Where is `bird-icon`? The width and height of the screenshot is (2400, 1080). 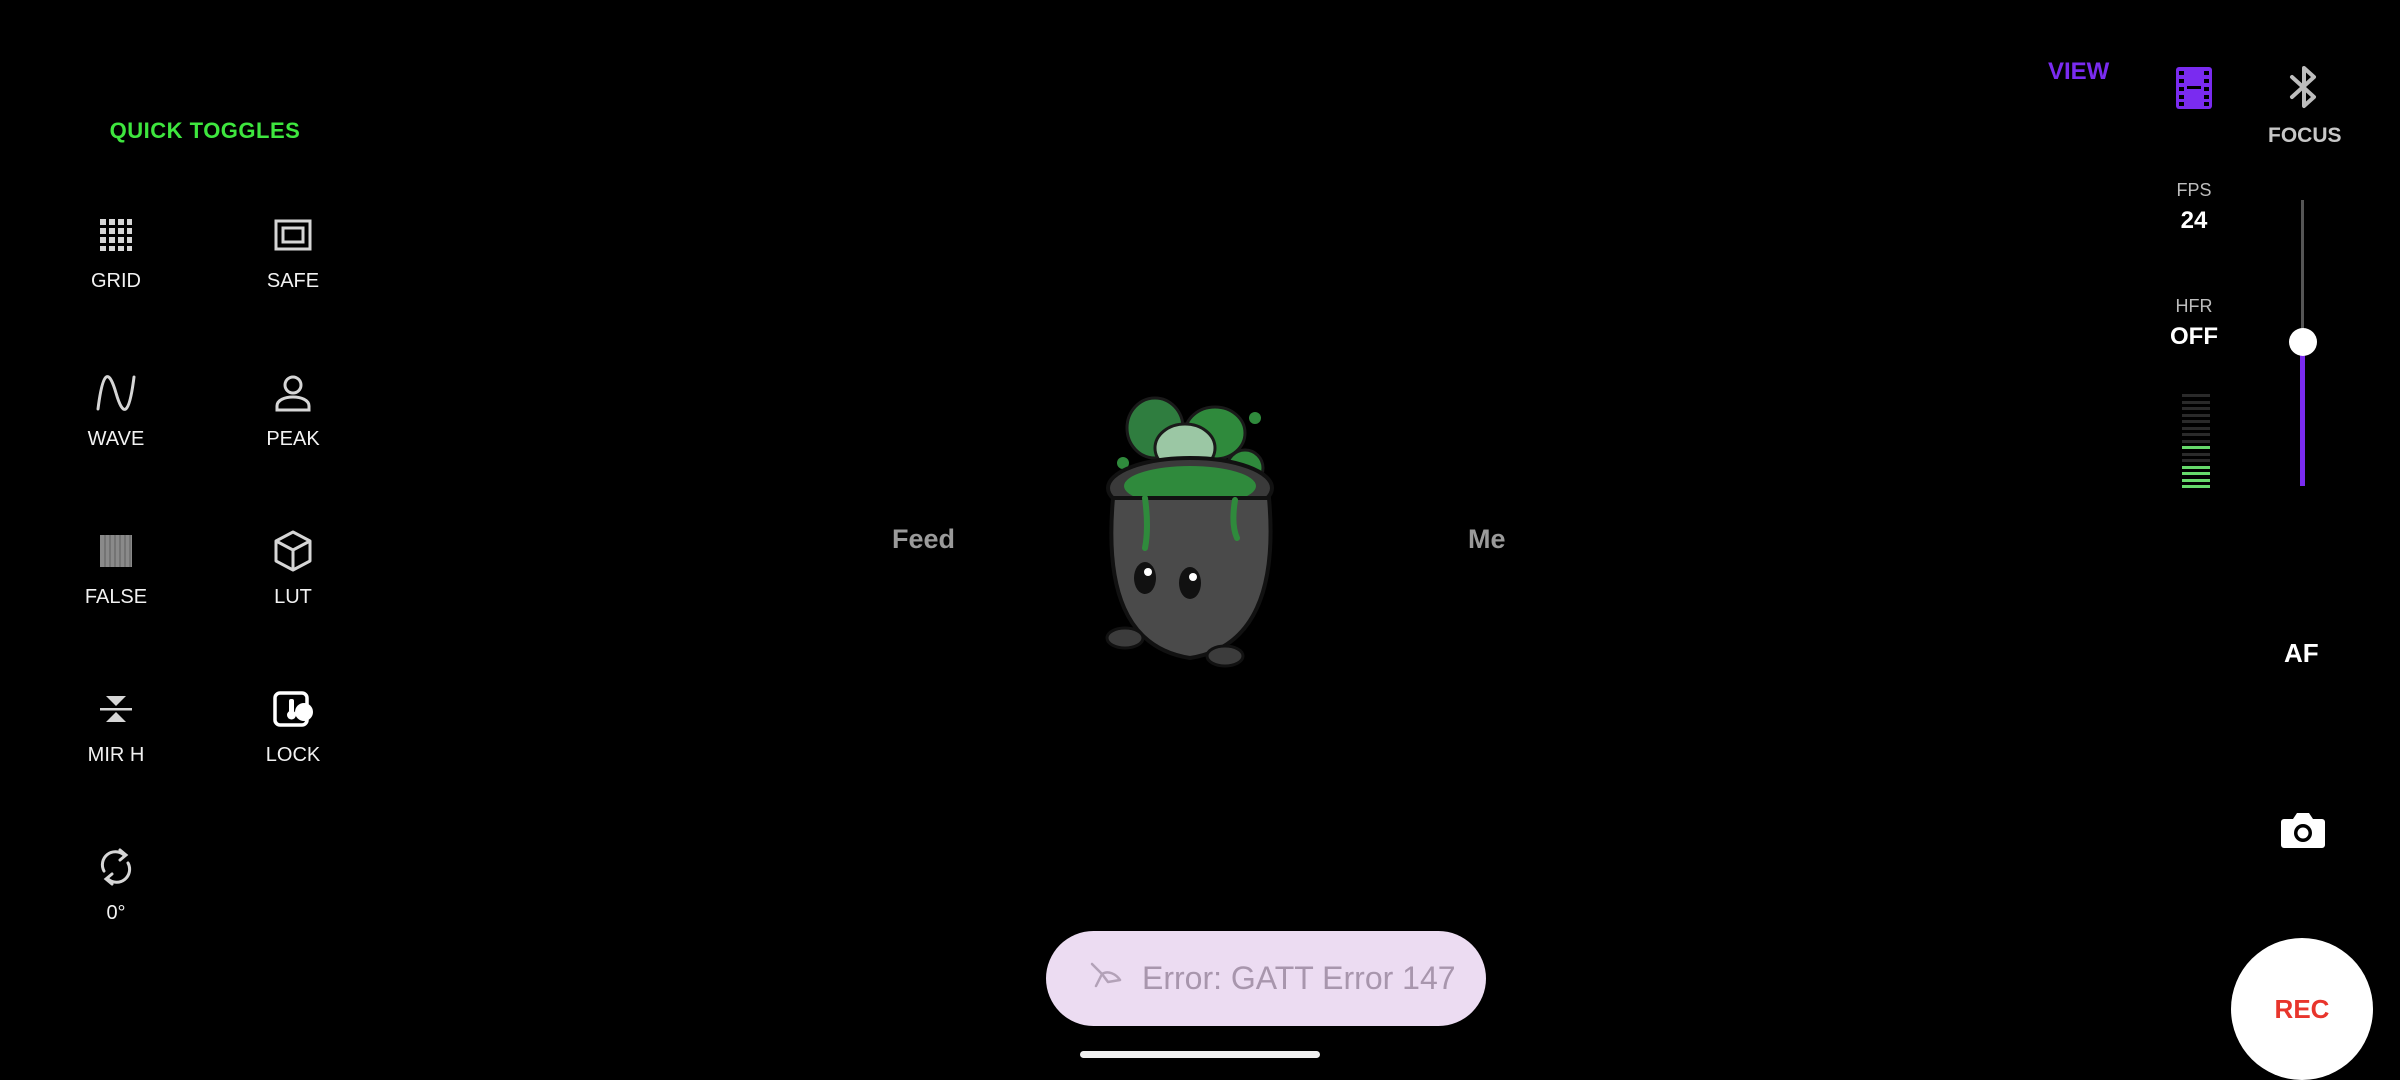
bird-icon is located at coordinates (1106, 978).